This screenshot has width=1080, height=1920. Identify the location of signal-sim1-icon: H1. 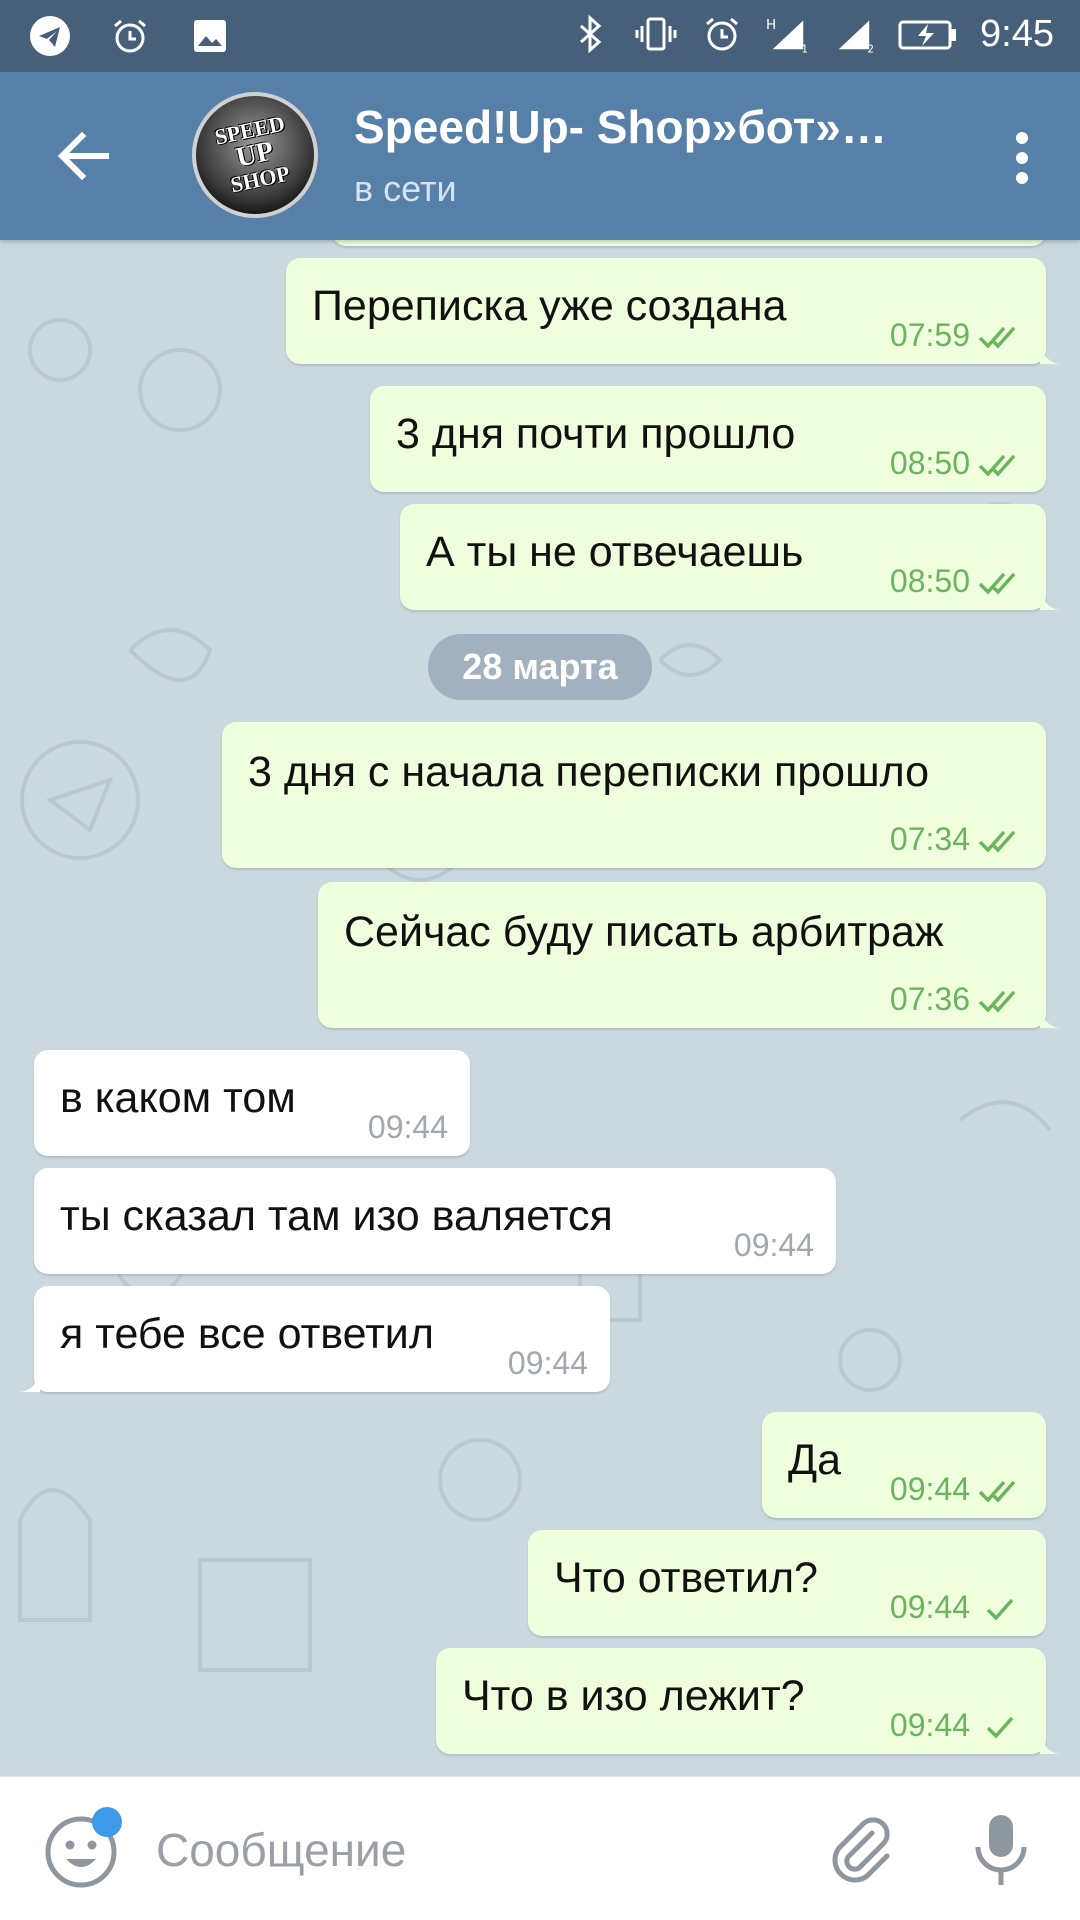
(787, 36).